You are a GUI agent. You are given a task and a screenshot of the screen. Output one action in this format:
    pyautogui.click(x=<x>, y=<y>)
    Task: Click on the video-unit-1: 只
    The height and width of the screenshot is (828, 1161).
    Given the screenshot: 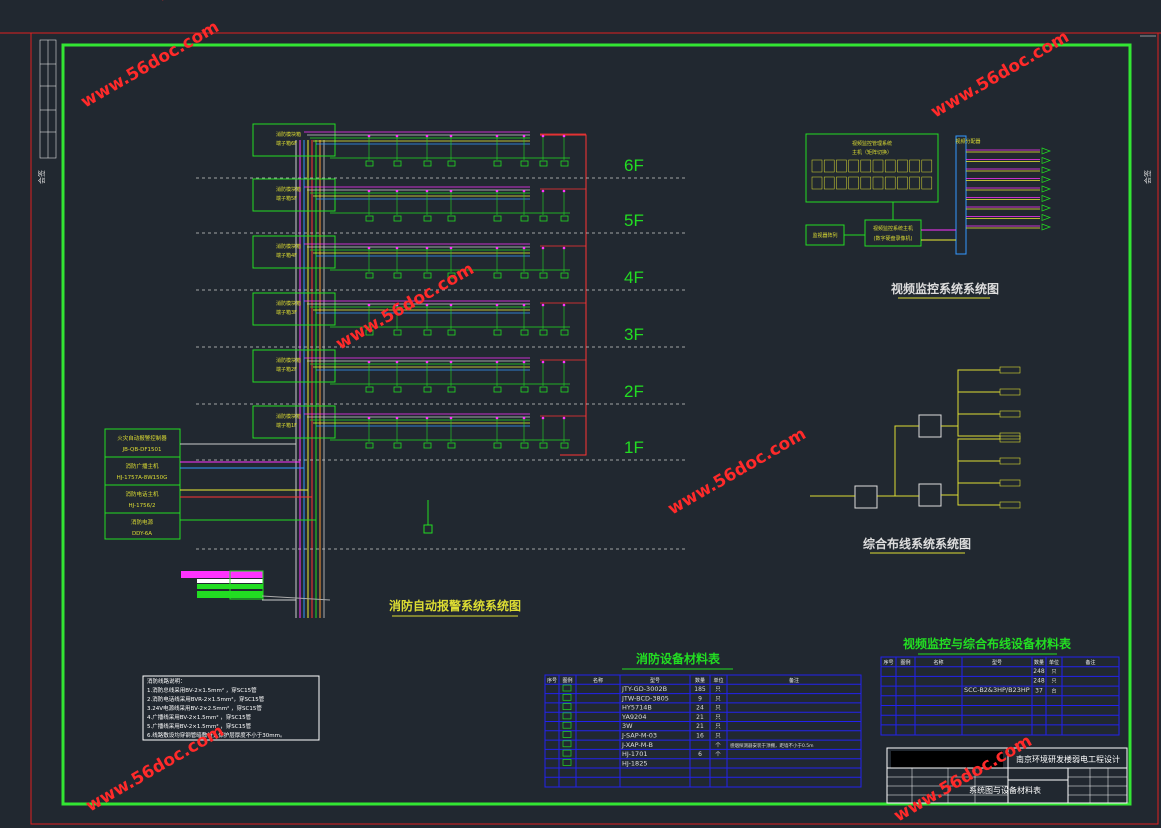 What is the action you would take?
    pyautogui.click(x=1053, y=682)
    